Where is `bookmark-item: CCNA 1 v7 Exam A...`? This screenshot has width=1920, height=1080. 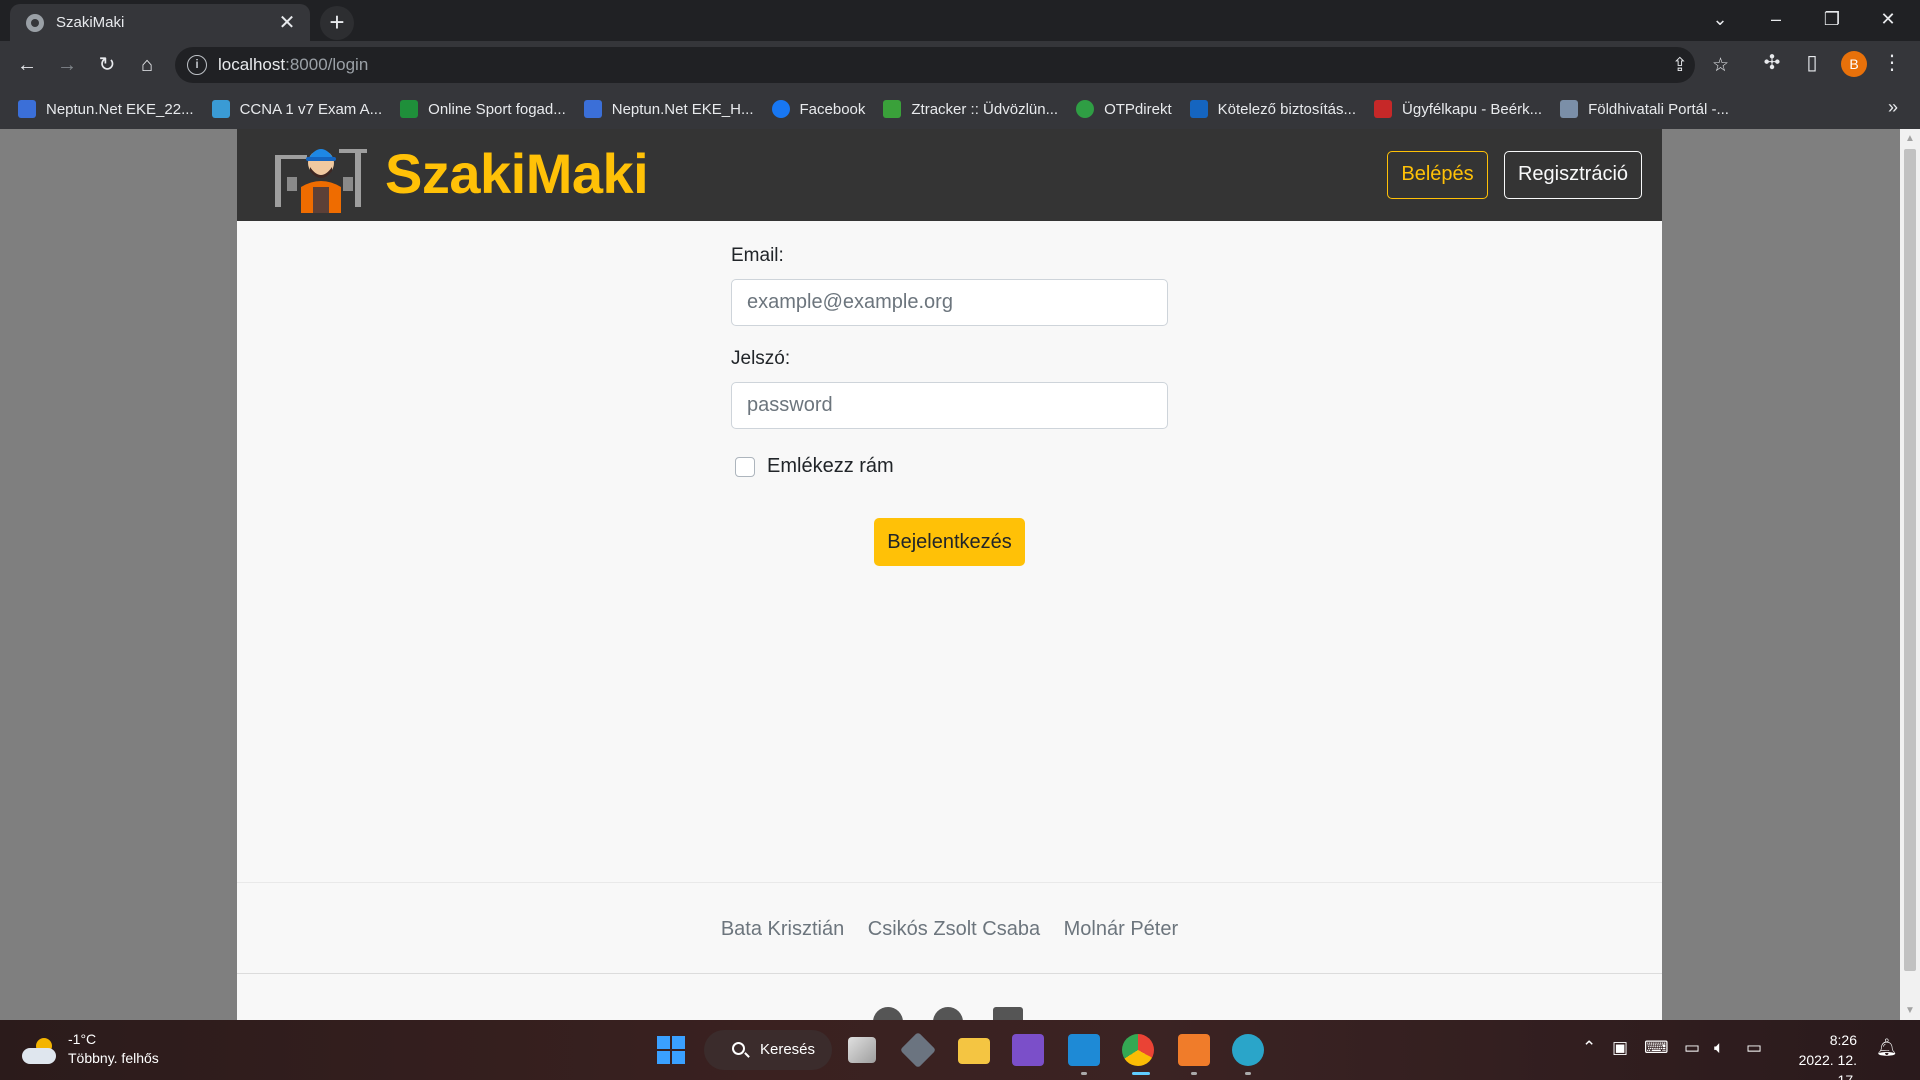 bookmark-item: CCNA 1 v7 Exam A... is located at coordinates (296, 109).